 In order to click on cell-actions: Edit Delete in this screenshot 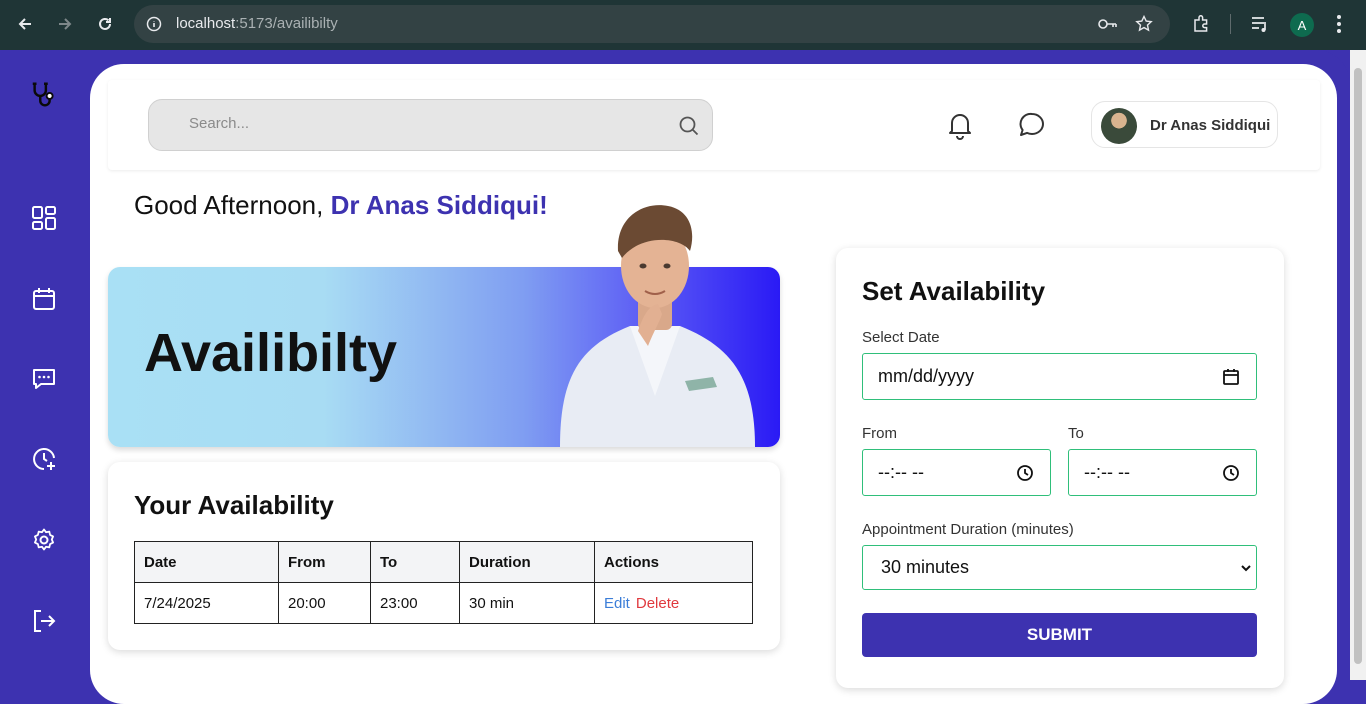, I will do `click(673, 603)`.